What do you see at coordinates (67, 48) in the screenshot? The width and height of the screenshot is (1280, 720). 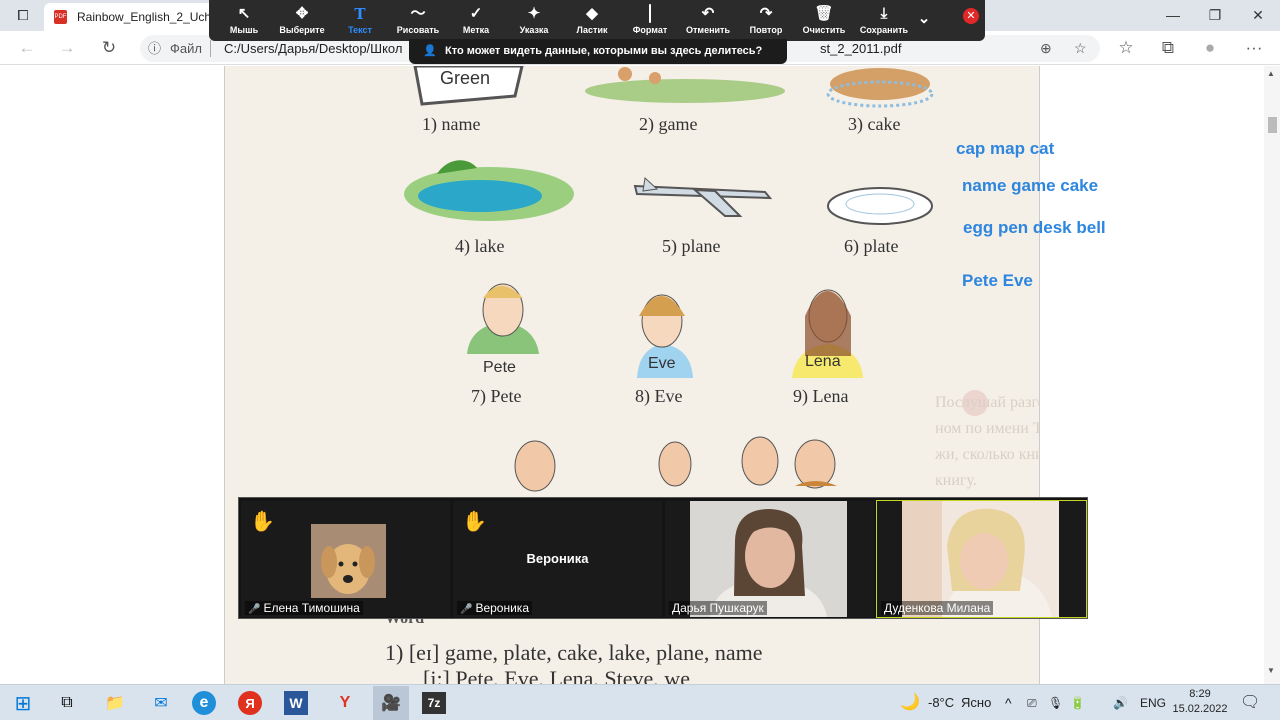 I see `forward-button: →` at bounding box center [67, 48].